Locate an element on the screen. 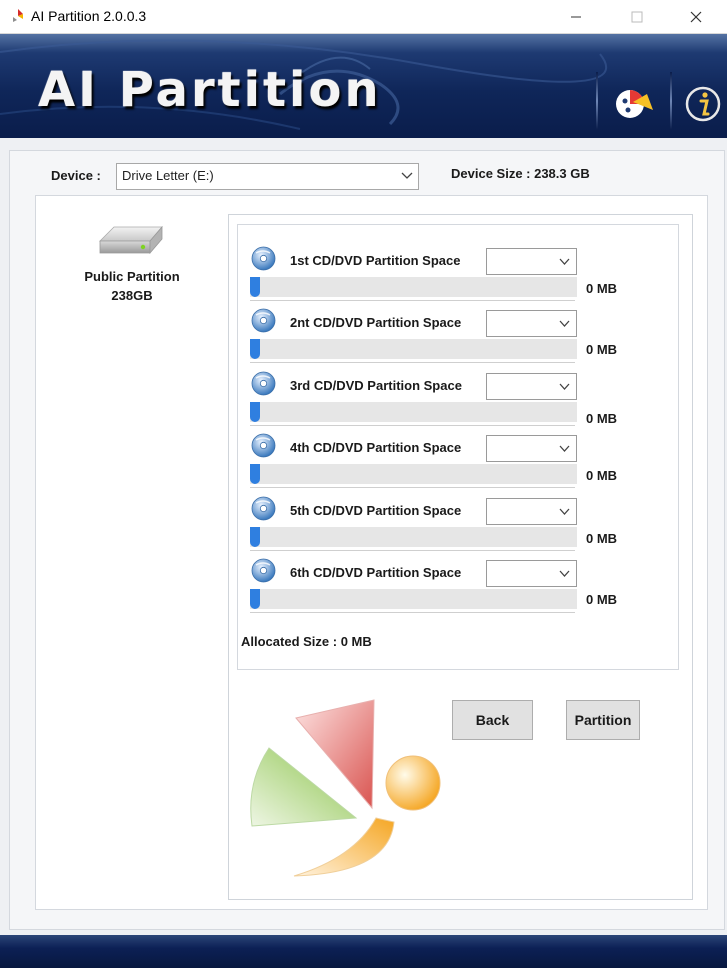  device-dropdown: Drive Letter (E:) is located at coordinates (267, 176).